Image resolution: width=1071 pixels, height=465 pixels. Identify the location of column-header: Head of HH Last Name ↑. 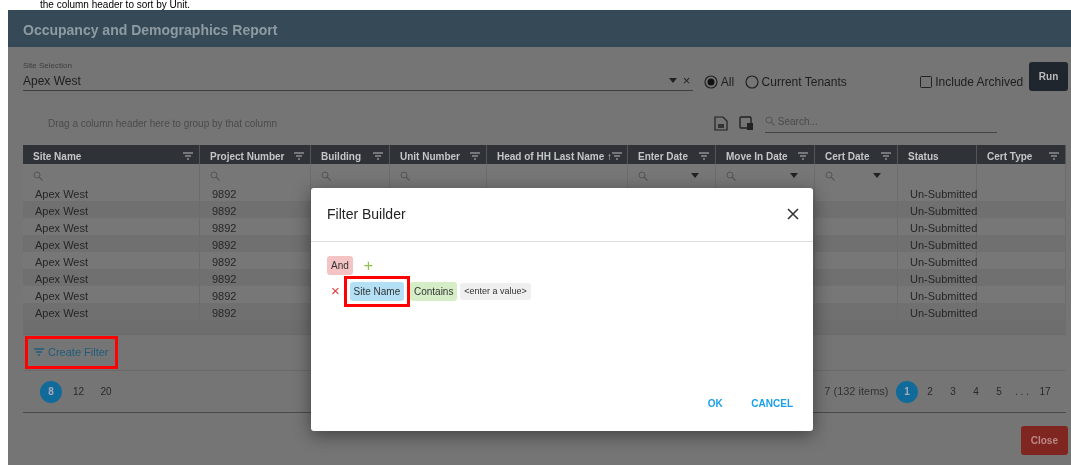
(557, 154).